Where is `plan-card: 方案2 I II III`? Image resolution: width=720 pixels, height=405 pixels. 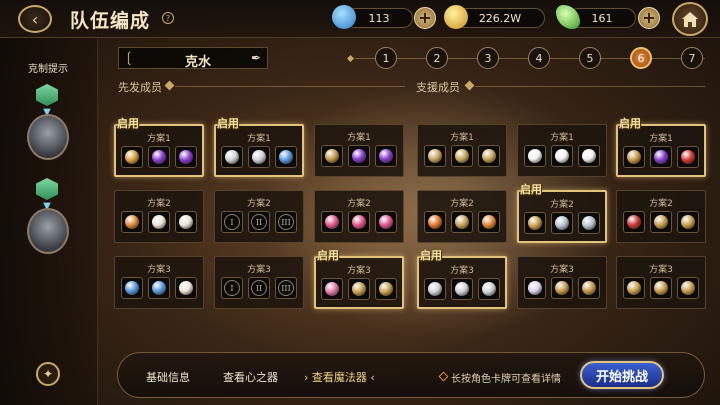 plan-card: 方案2 I II III is located at coordinates (259, 216).